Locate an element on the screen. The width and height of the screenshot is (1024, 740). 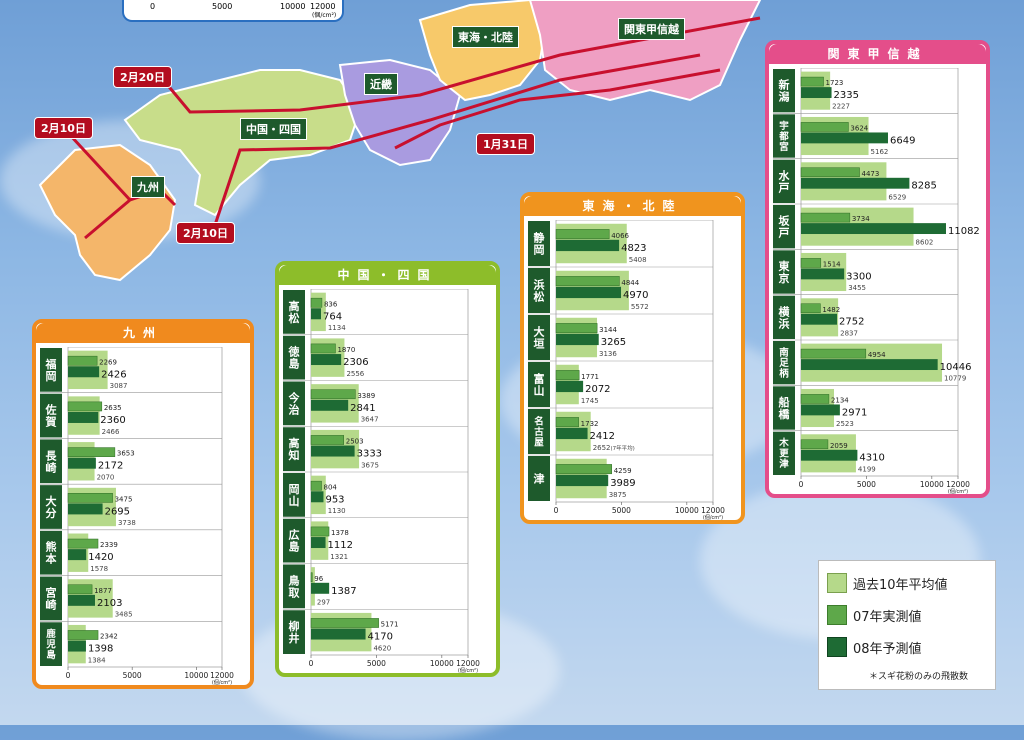
category-label: 坂 is located at coordinates (785, 221).